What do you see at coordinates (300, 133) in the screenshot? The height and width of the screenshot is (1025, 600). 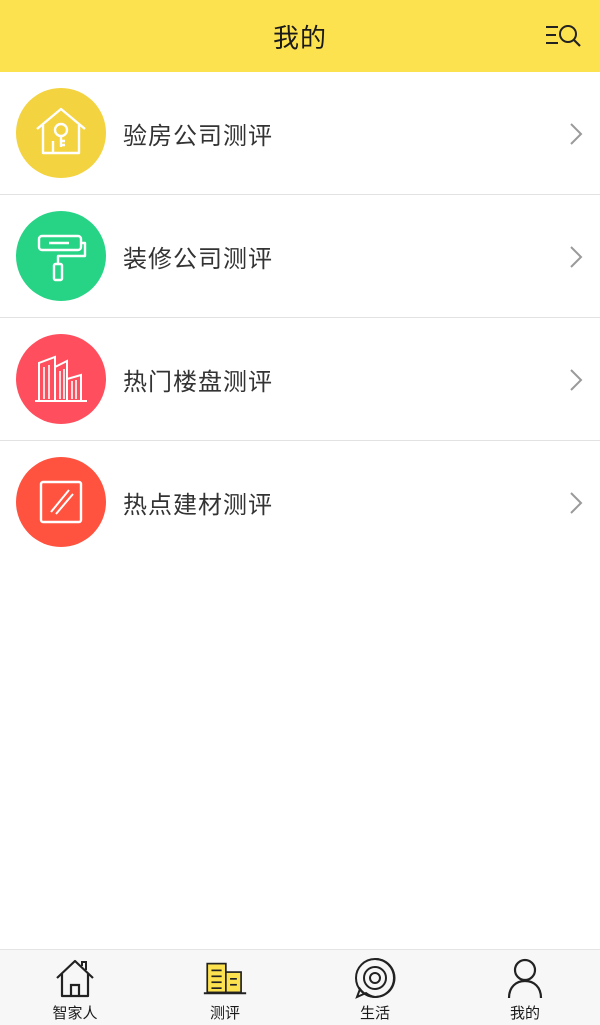 I see `list-item-inspection-company: 验房公司测评` at bounding box center [300, 133].